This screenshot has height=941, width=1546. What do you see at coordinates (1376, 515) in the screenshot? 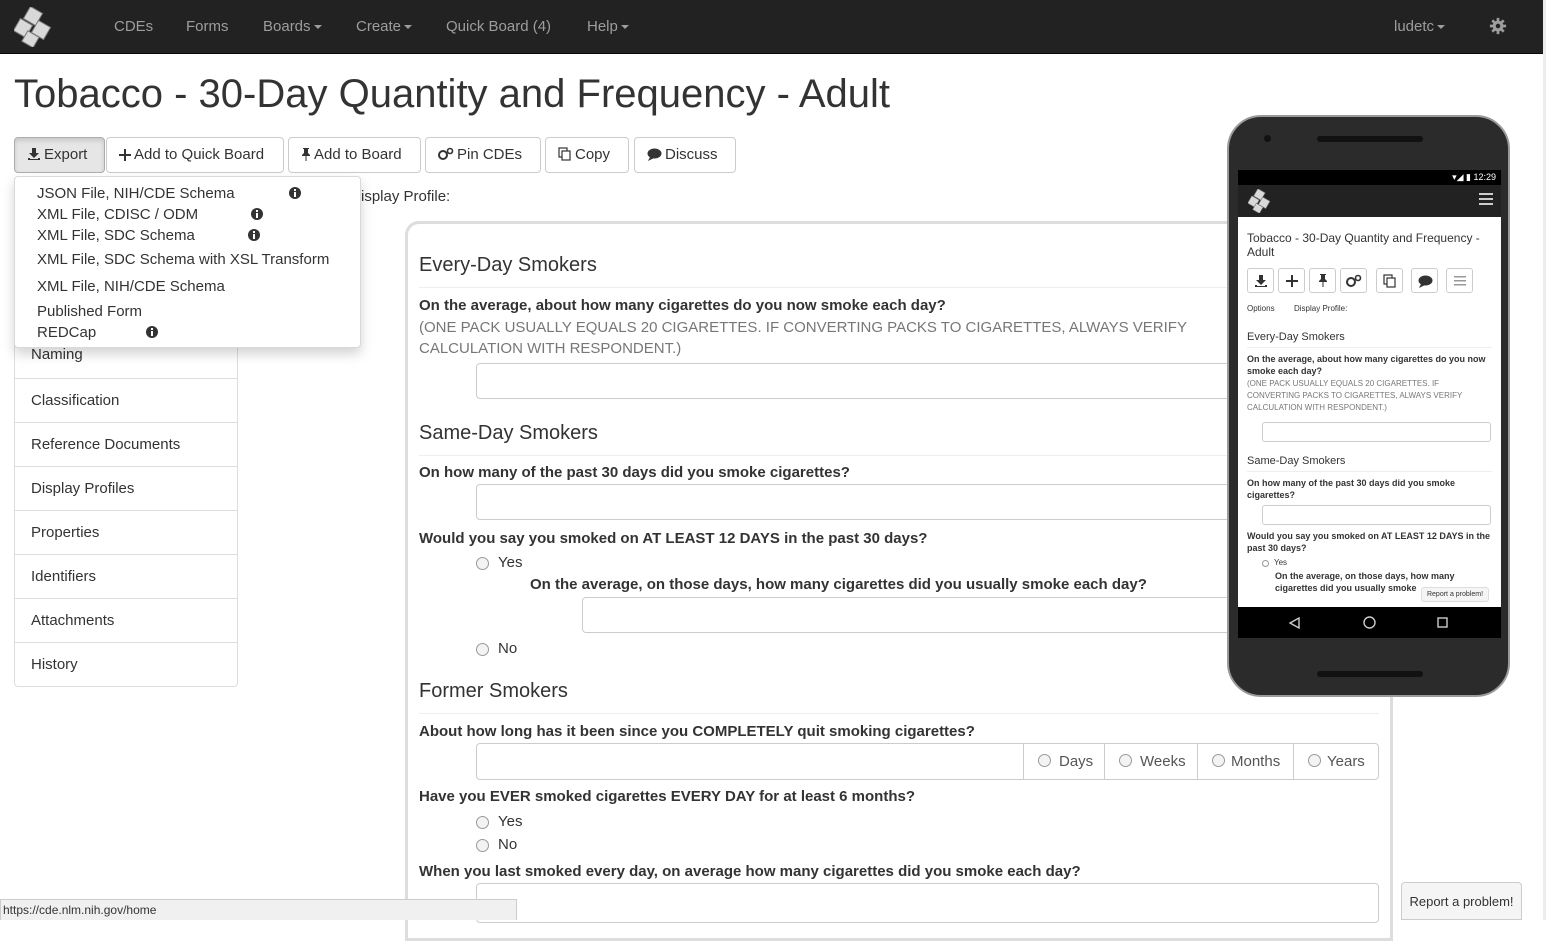
I see `mobile-days-input` at bounding box center [1376, 515].